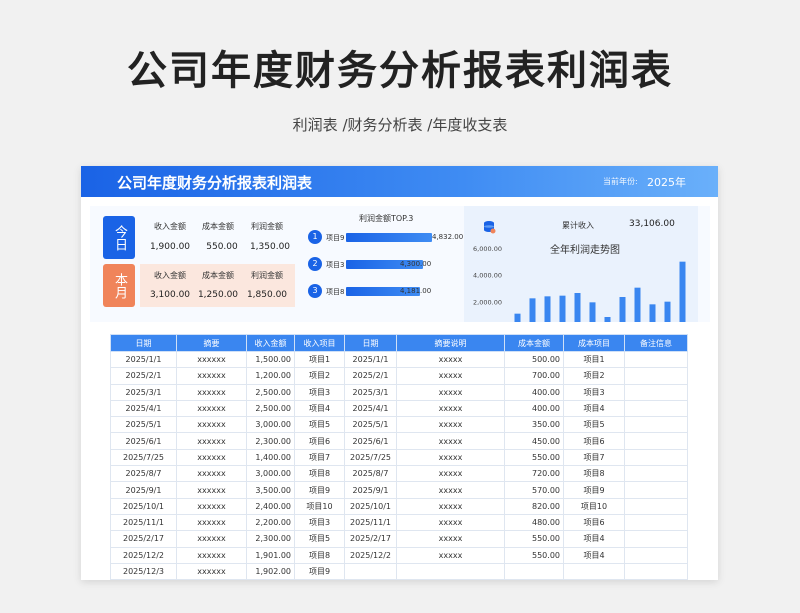 This screenshot has width=800, height=613. Describe the element at coordinates (270, 247) in the screenshot. I see `today-profit-value: 1,350.00` at that location.